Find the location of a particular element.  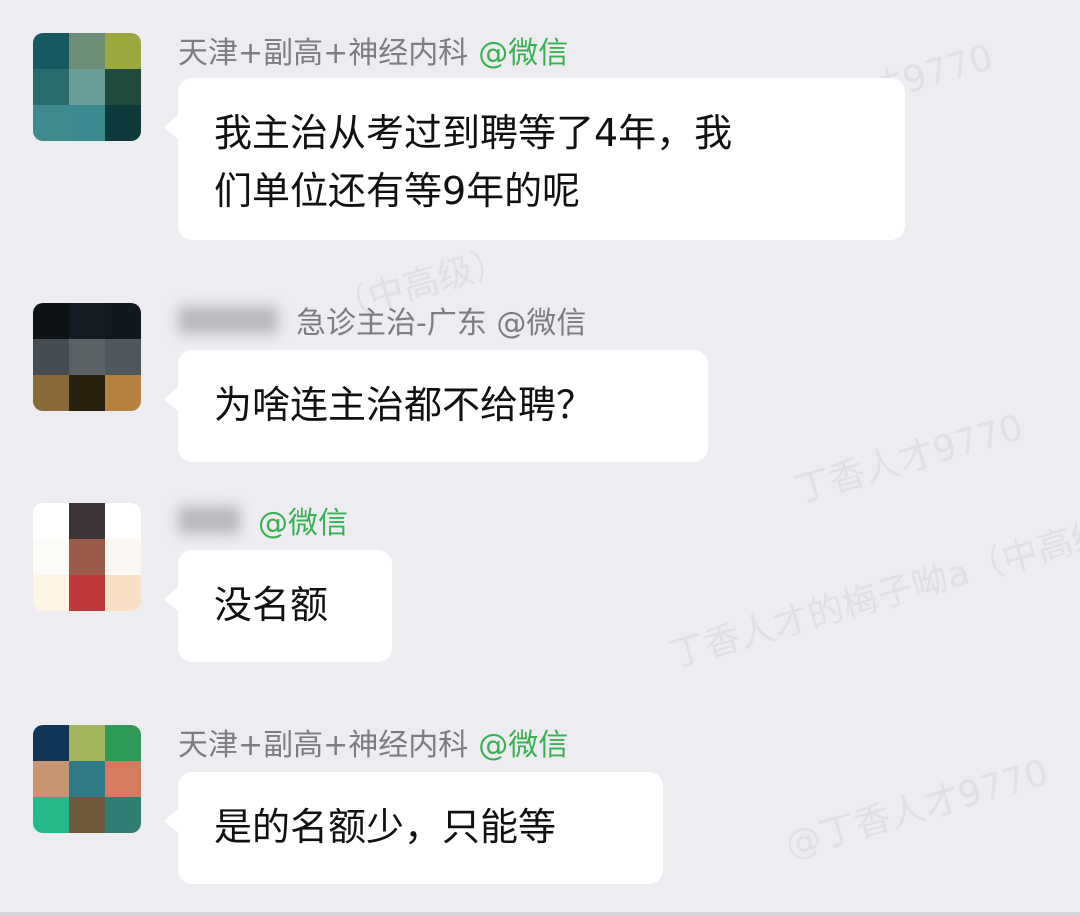

message-text-line: 没名额 is located at coordinates (271, 605).